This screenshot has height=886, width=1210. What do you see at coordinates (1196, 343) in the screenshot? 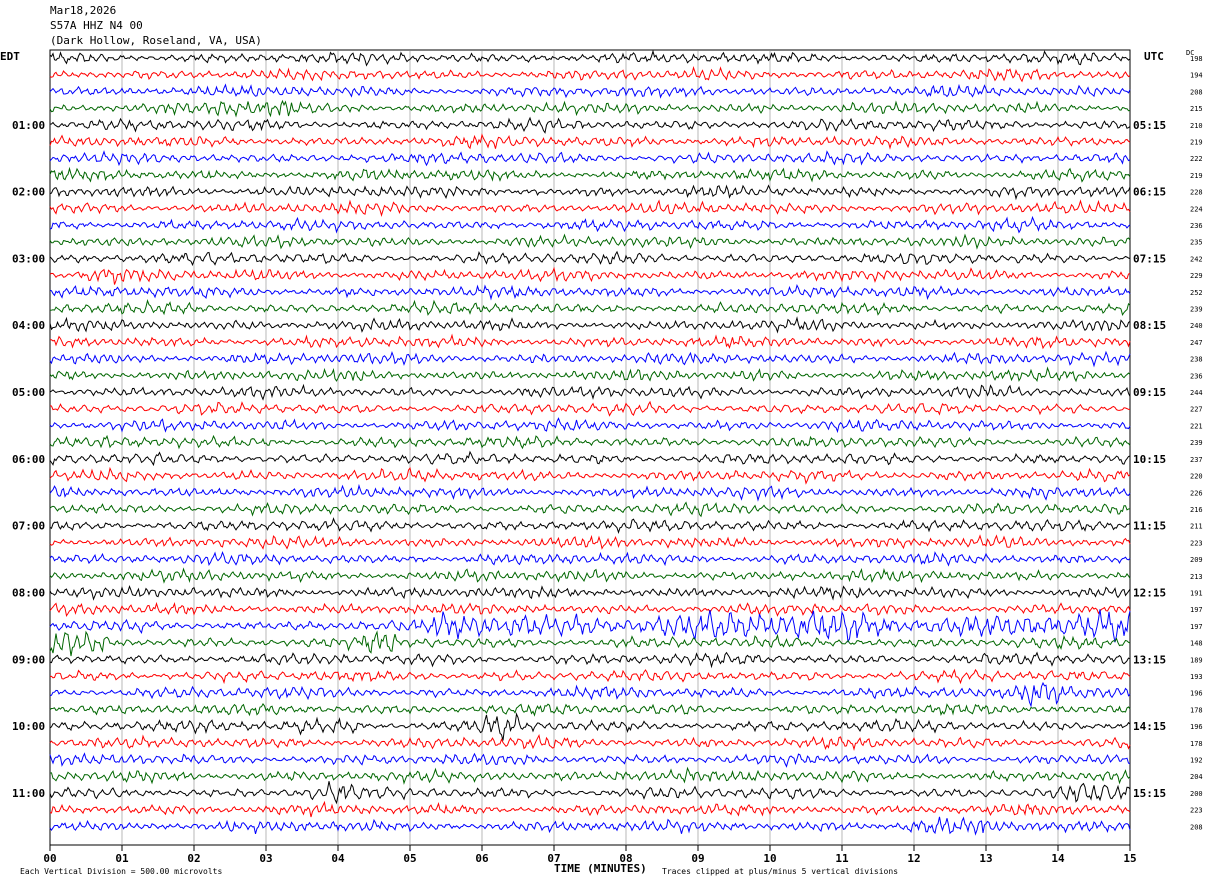
I see `dc-offset-label: 247` at bounding box center [1196, 343].